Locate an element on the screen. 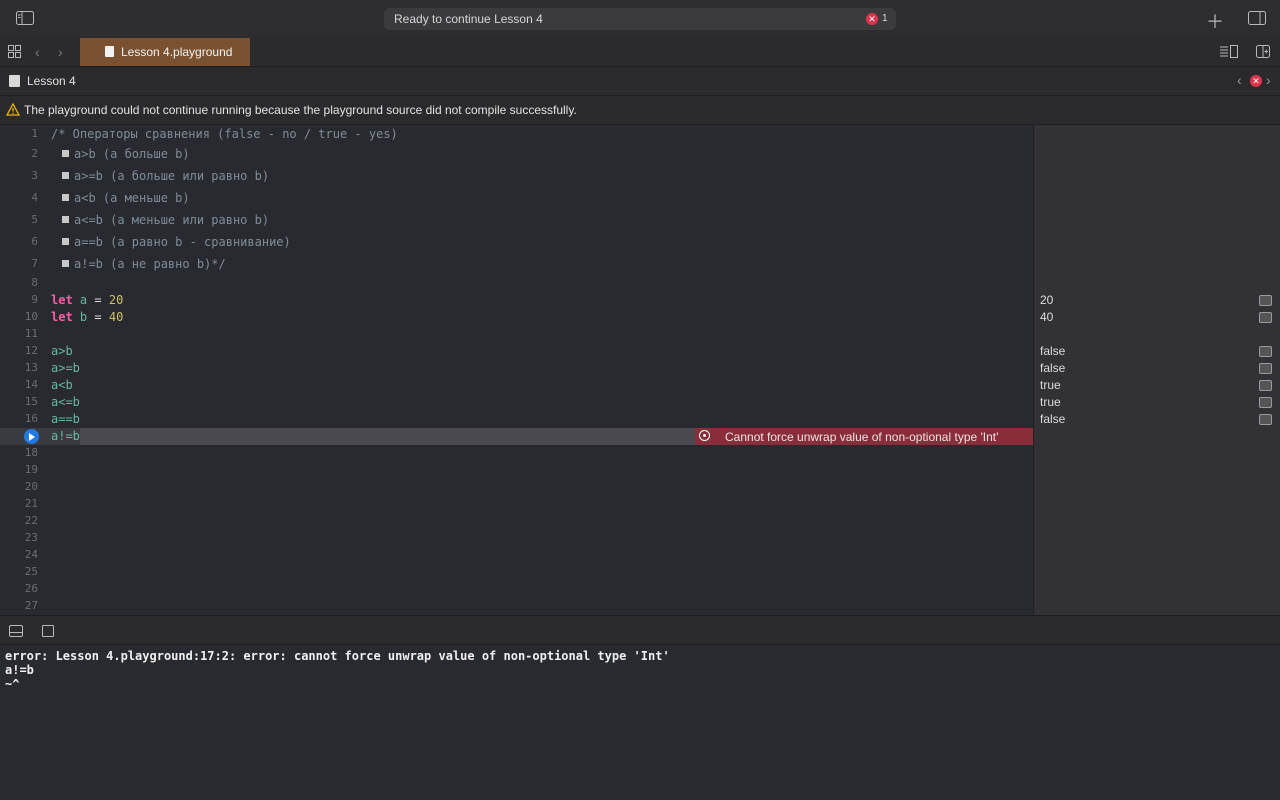 The height and width of the screenshot is (800, 1280). code-line: 18 is located at coordinates (516, 453).